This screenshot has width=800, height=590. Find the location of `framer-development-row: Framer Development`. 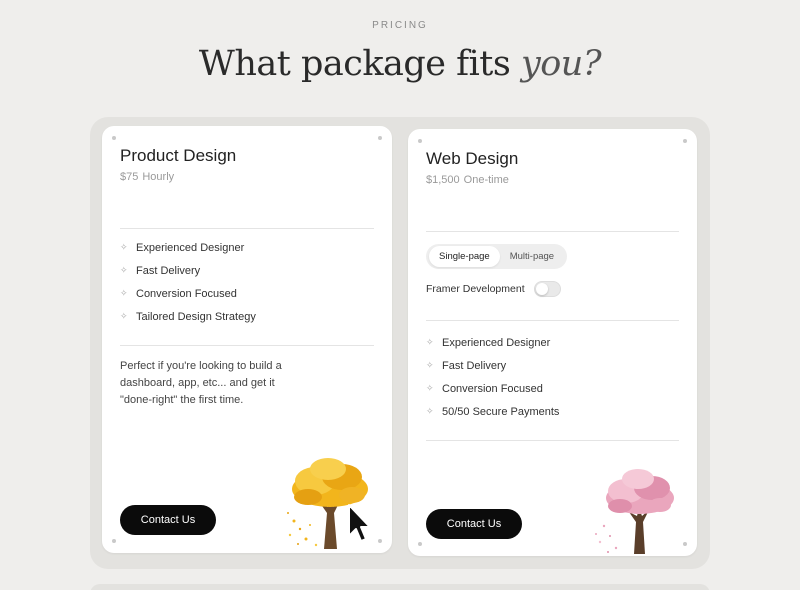

framer-development-row: Framer Development is located at coordinates (493, 289).